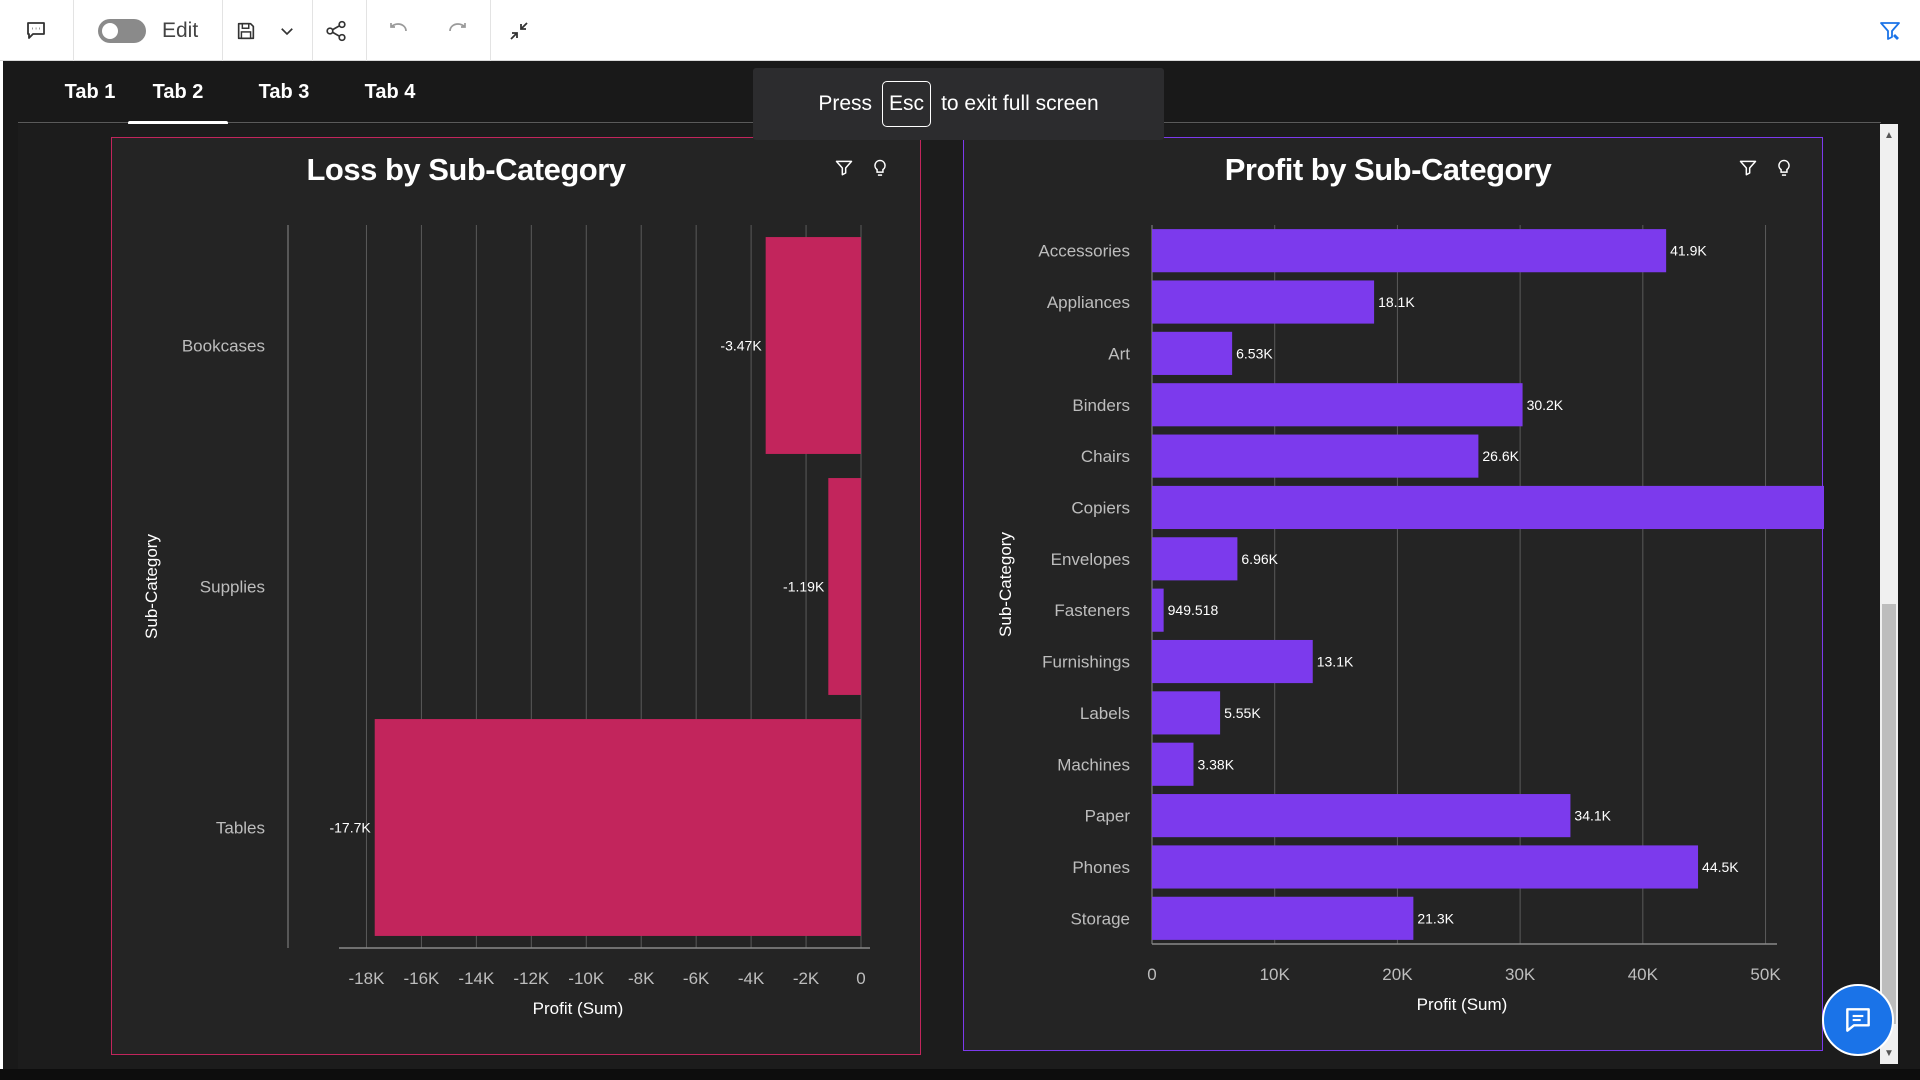 Image resolution: width=1920 pixels, height=1080 pixels. What do you see at coordinates (122, 30) in the screenshot?
I see `toggle-switch` at bounding box center [122, 30].